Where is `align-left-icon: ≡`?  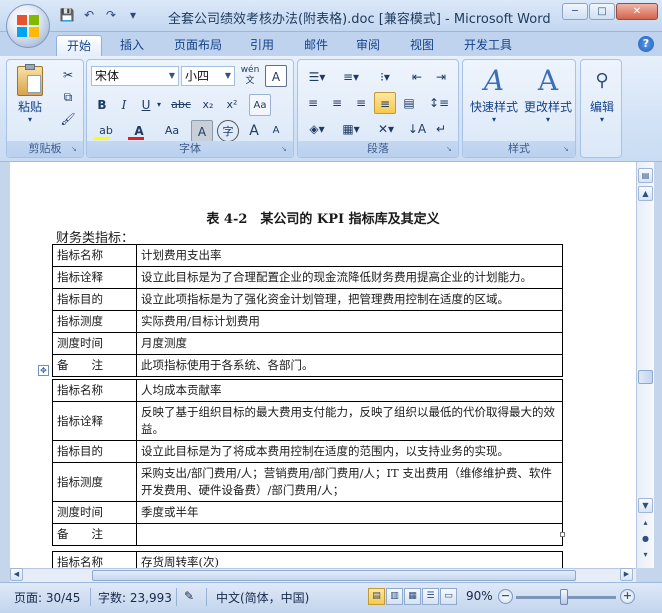
align-left-icon: ≡ is located at coordinates (313, 103).